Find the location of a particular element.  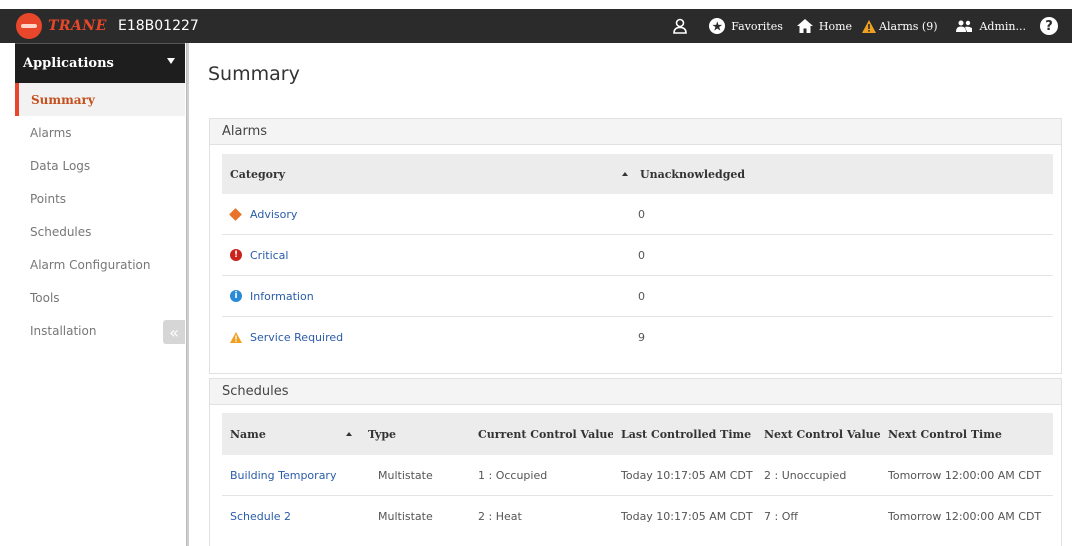

advisory-icon is located at coordinates (235, 214).